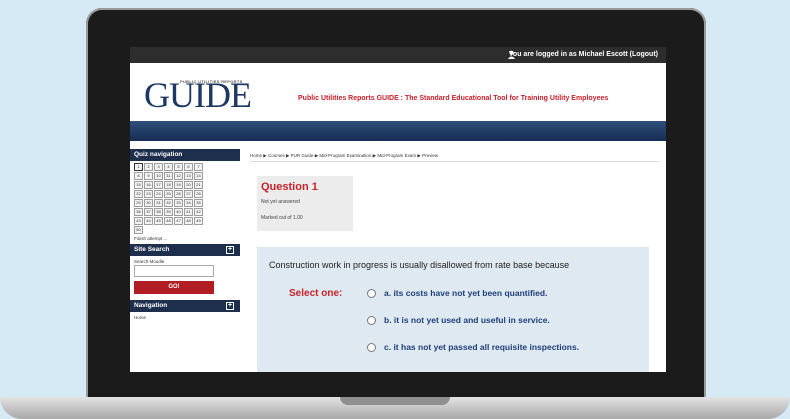 Image resolution: width=790 pixels, height=419 pixels. Describe the element at coordinates (188, 212) in the screenshot. I see `quiz-question-button: 41` at that location.